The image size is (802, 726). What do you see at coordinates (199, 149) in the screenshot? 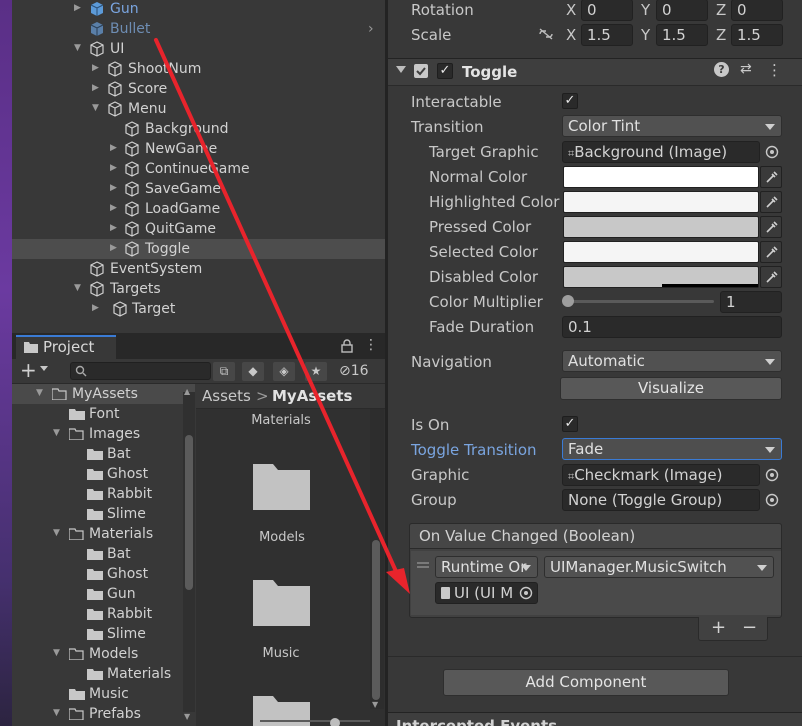
I see `hierarchy-item-newgame: ▶ NewGame` at bounding box center [199, 149].